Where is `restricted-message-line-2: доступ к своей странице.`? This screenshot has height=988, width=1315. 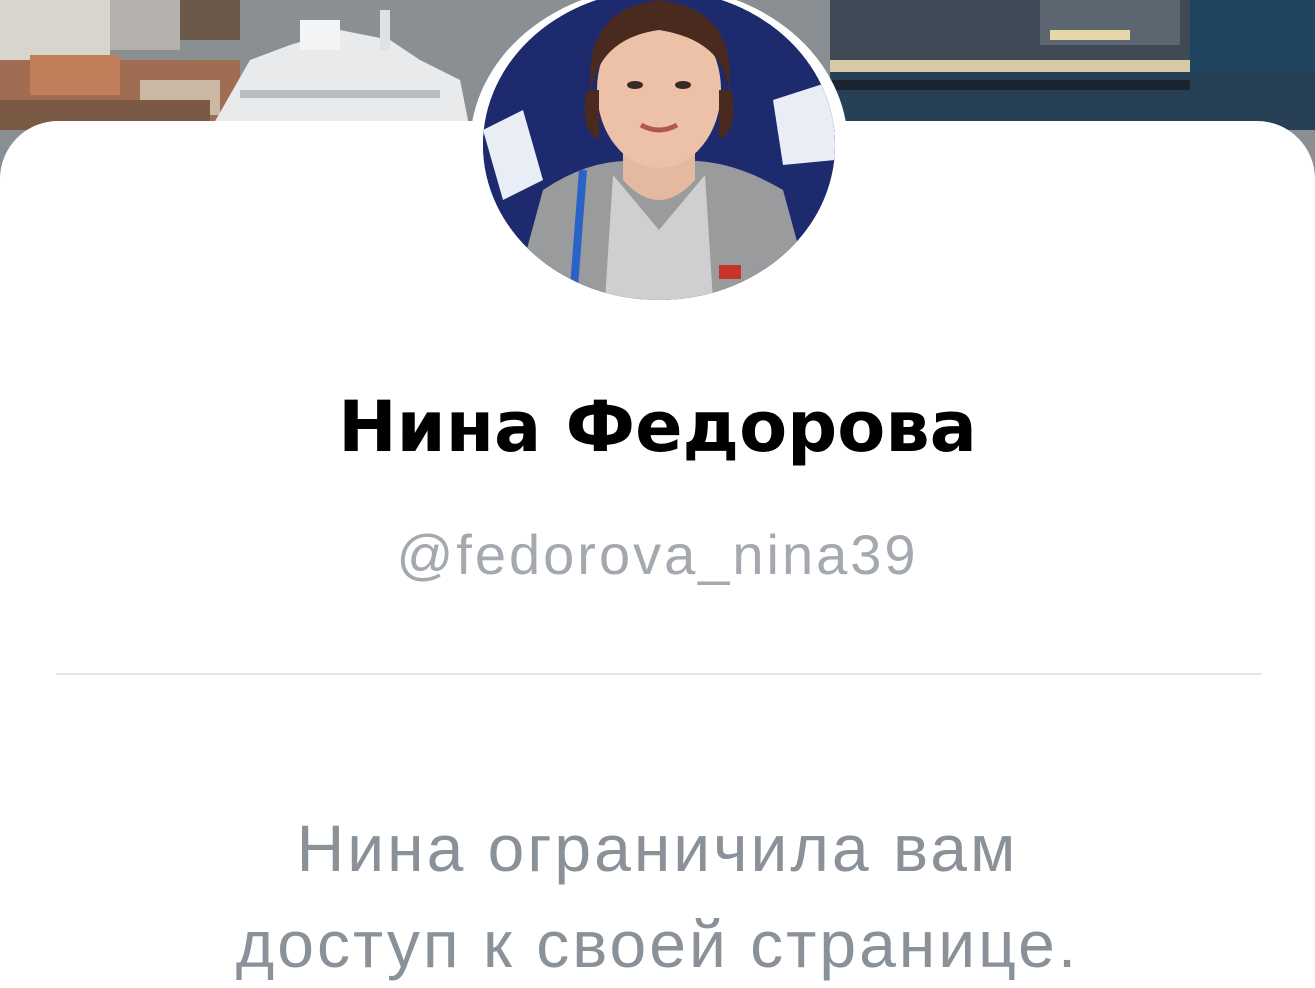
restricted-message-line-2: доступ к своей странице. is located at coordinates (657, 944).